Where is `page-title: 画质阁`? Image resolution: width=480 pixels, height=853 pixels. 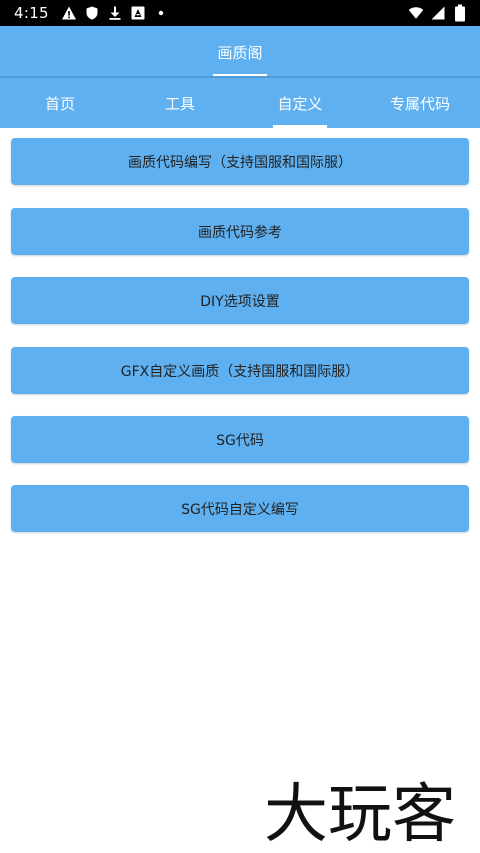 page-title: 画质阁 is located at coordinates (240, 53).